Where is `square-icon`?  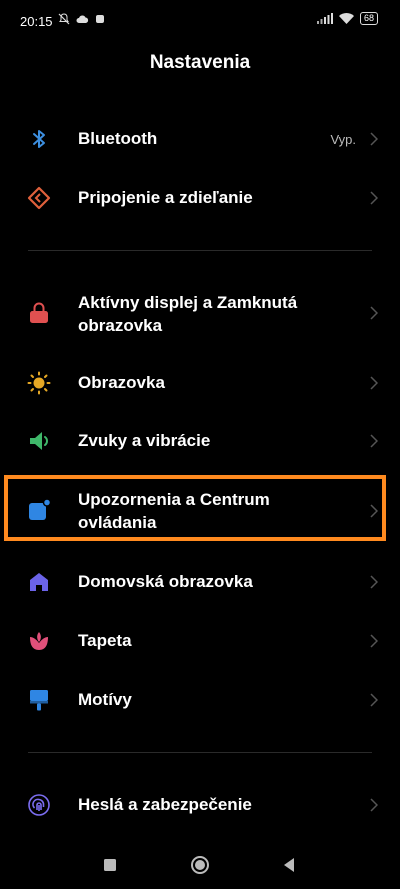
square-icon is located at coordinates (100, 19).